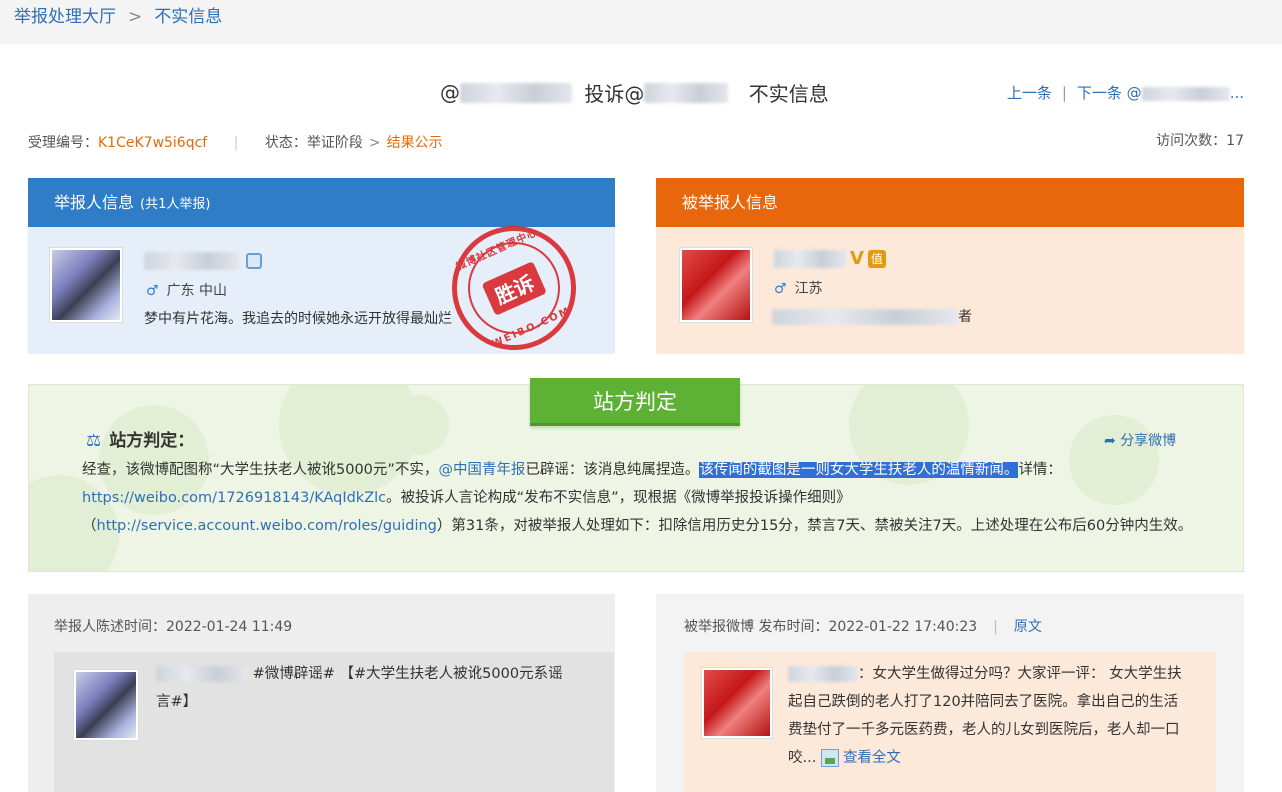 Image resolution: width=1282 pixels, height=792 pixels. I want to click on reported-user-avatar, so click(716, 285).